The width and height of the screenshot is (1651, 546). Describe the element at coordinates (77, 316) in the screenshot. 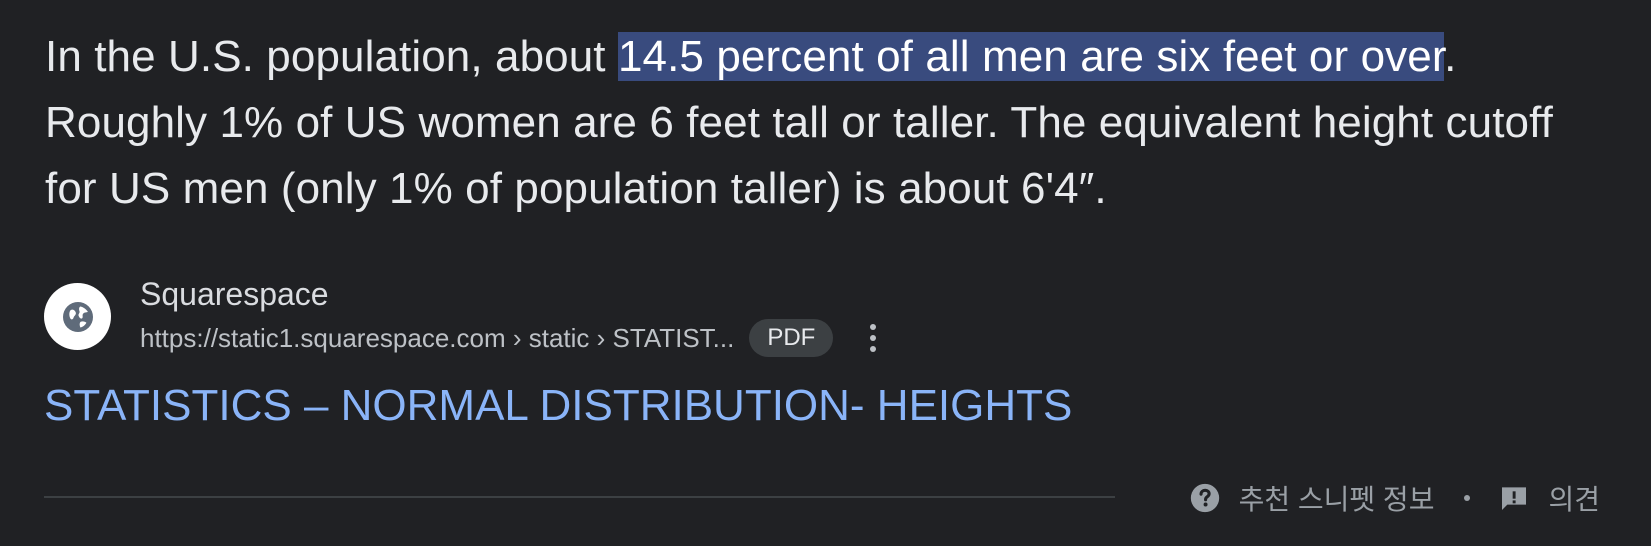

I see `globe-icon` at that location.